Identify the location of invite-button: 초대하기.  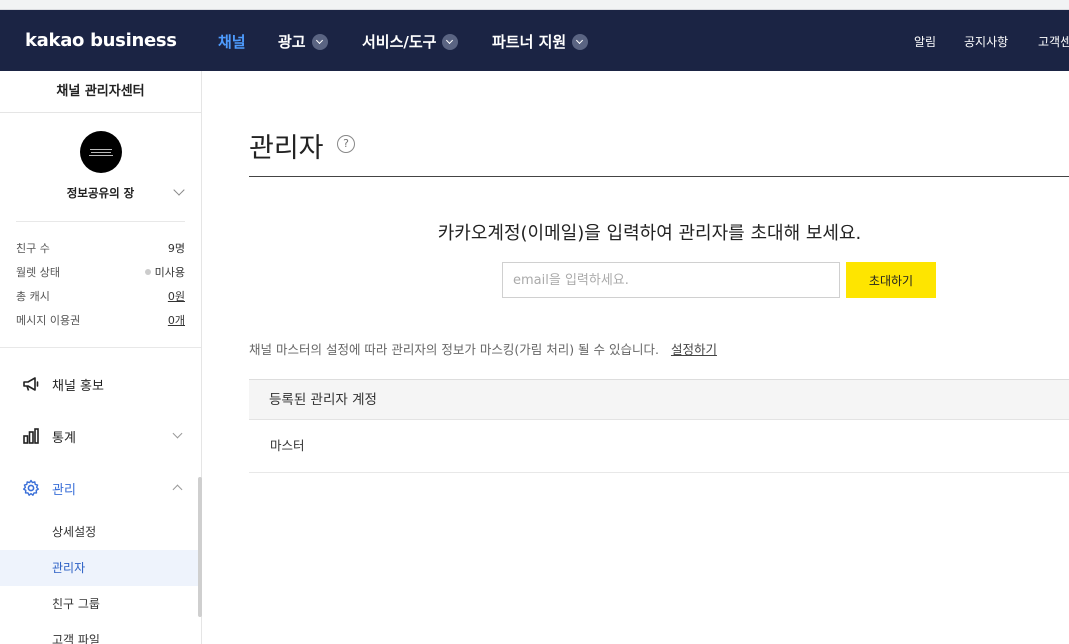
(891, 280).